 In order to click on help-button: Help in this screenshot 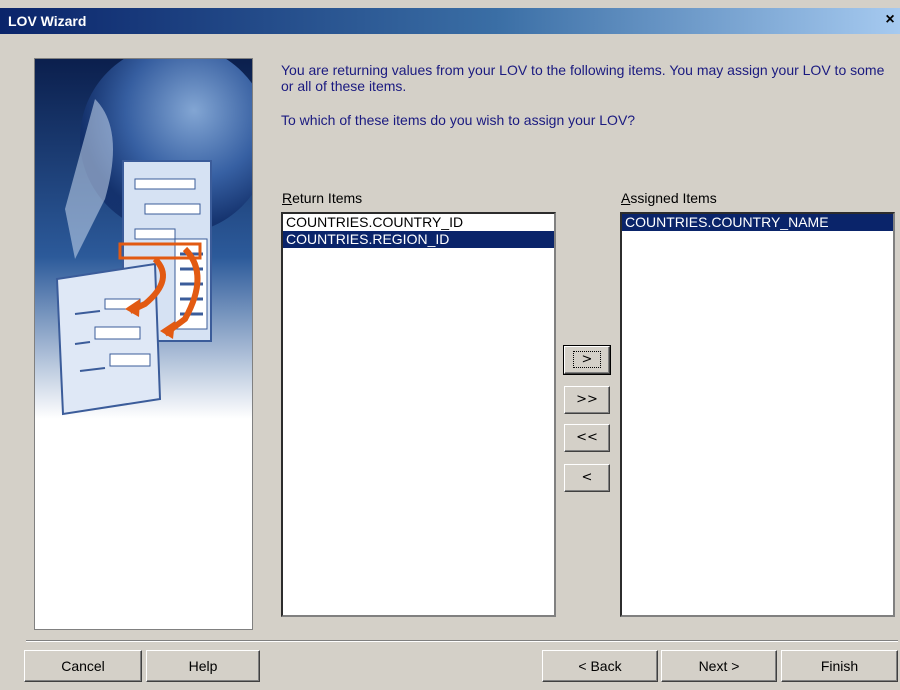, I will do `click(203, 666)`.